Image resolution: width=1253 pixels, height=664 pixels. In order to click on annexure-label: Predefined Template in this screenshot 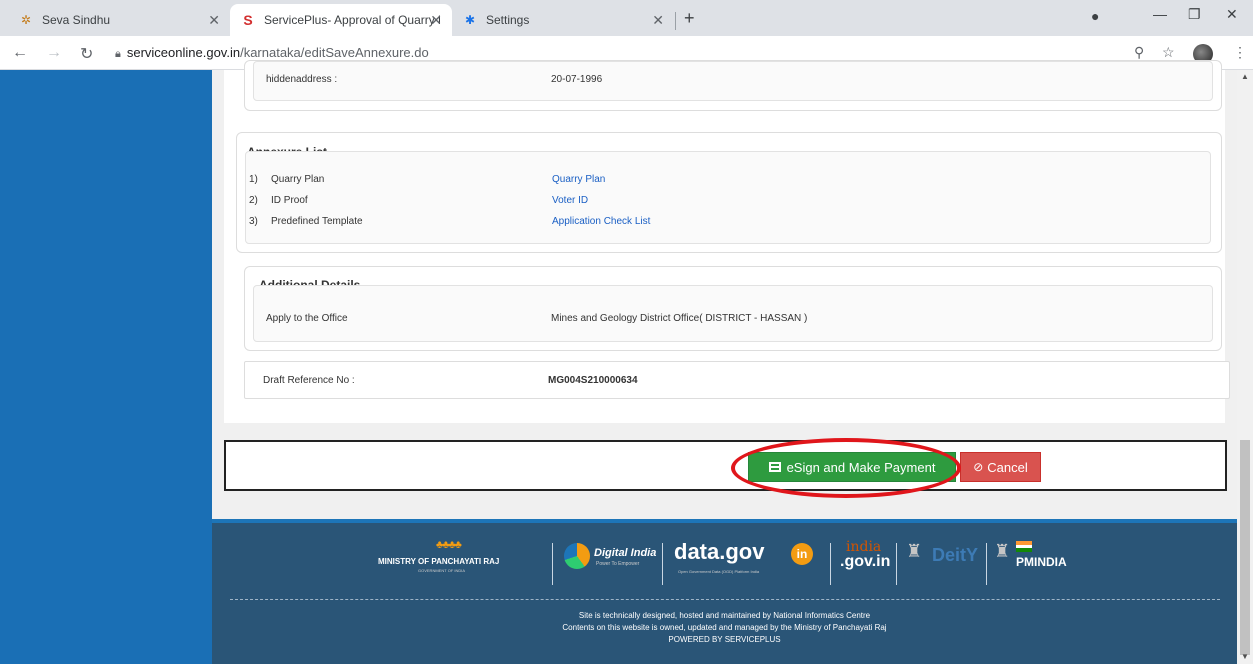, I will do `click(317, 221)`.